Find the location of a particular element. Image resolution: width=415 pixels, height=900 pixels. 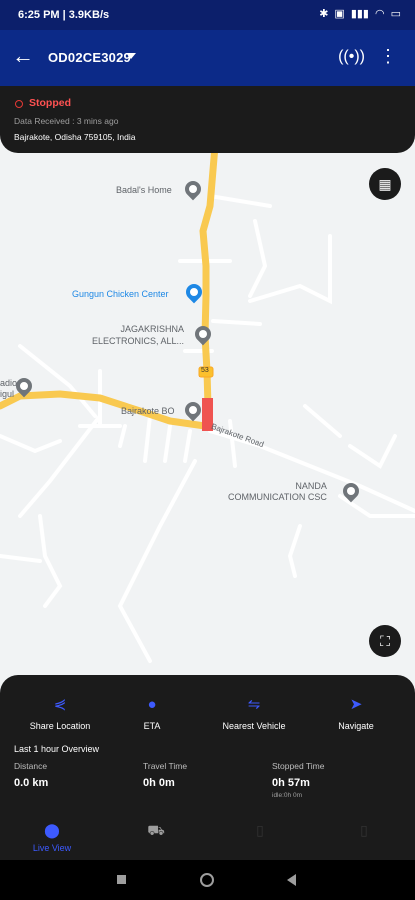

system-nav-bar is located at coordinates (207, 880).